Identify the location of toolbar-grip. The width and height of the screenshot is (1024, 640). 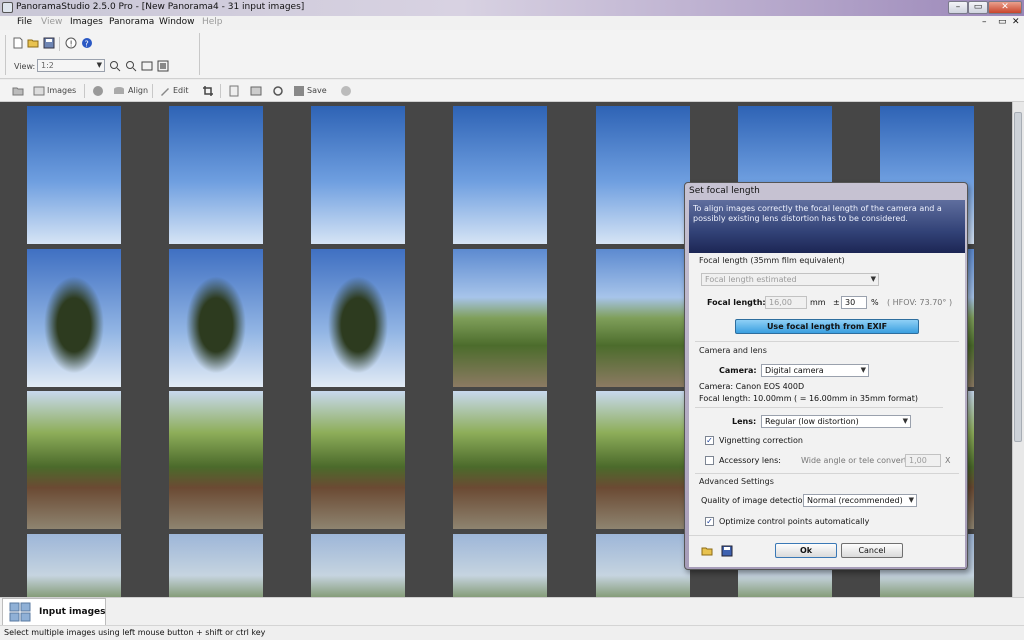
(5, 55).